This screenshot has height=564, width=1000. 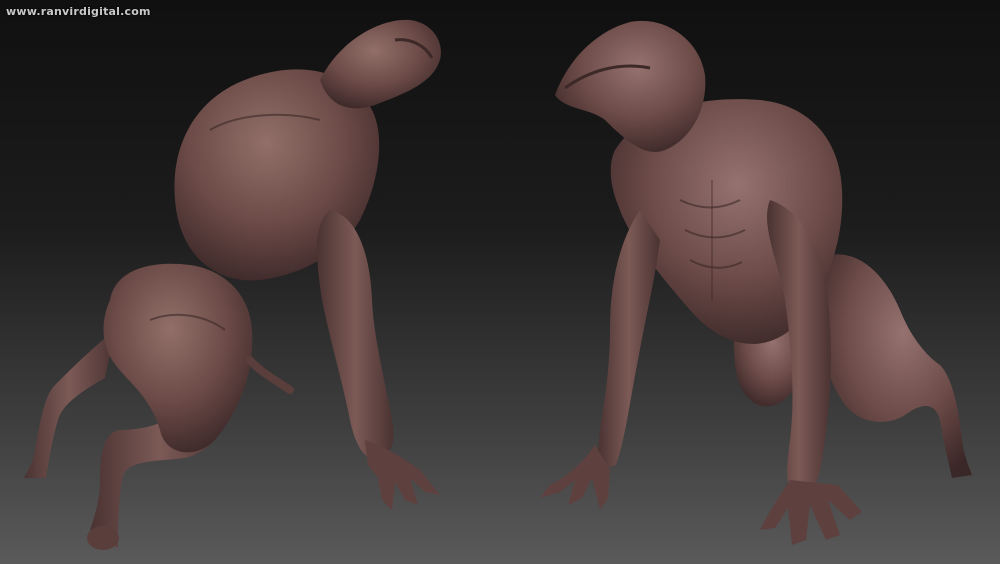 I want to click on watermark-url: www.ranvirdigital.com, so click(x=78, y=11).